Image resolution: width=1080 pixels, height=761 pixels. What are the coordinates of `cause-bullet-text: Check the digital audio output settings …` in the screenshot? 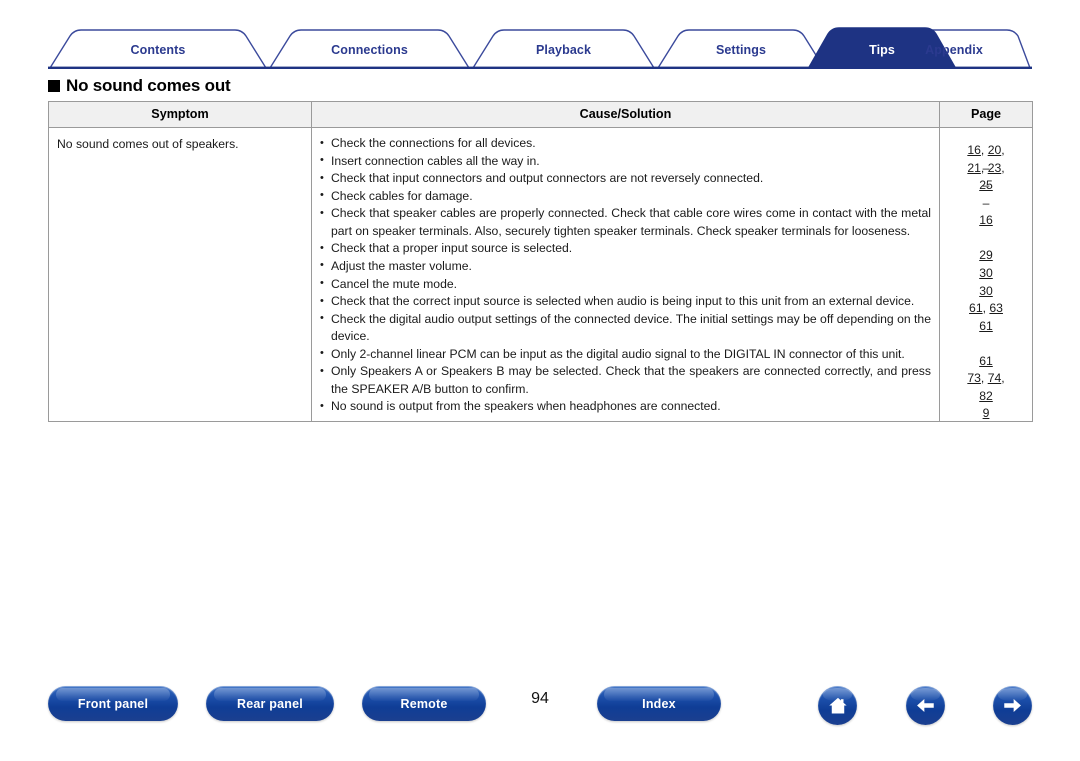 It's located at (631, 327).